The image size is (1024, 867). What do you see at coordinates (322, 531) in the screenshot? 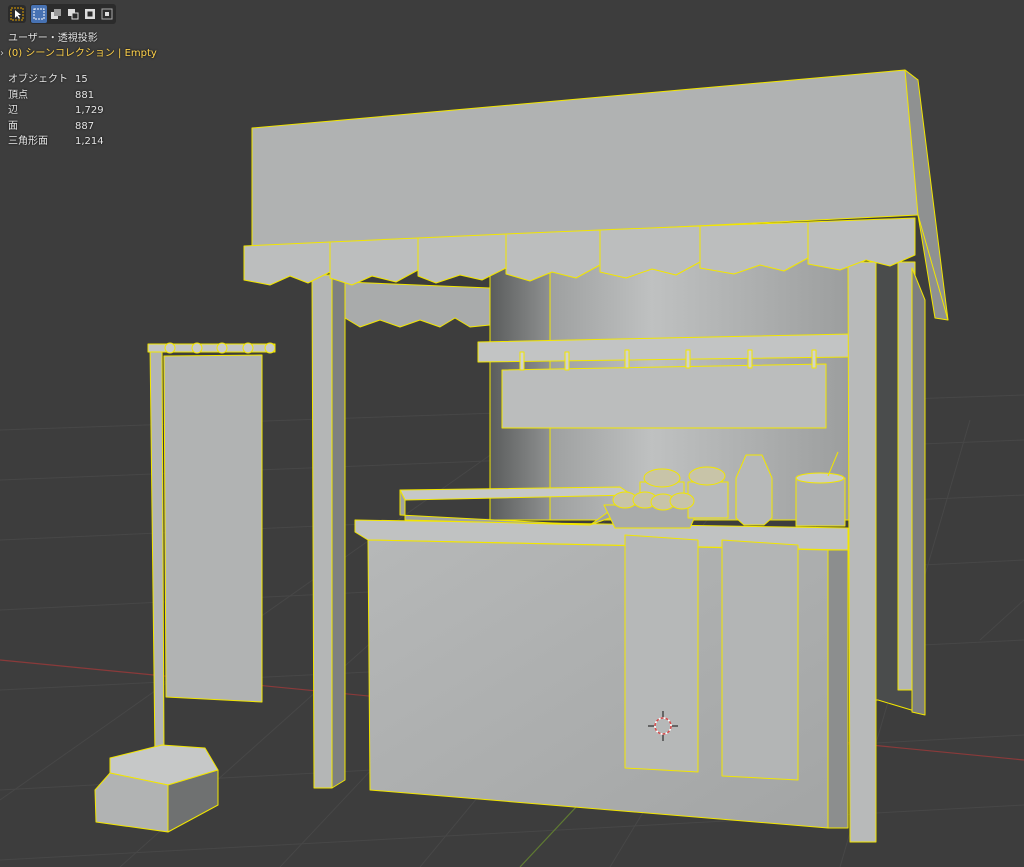
I see `front-post-left` at bounding box center [322, 531].